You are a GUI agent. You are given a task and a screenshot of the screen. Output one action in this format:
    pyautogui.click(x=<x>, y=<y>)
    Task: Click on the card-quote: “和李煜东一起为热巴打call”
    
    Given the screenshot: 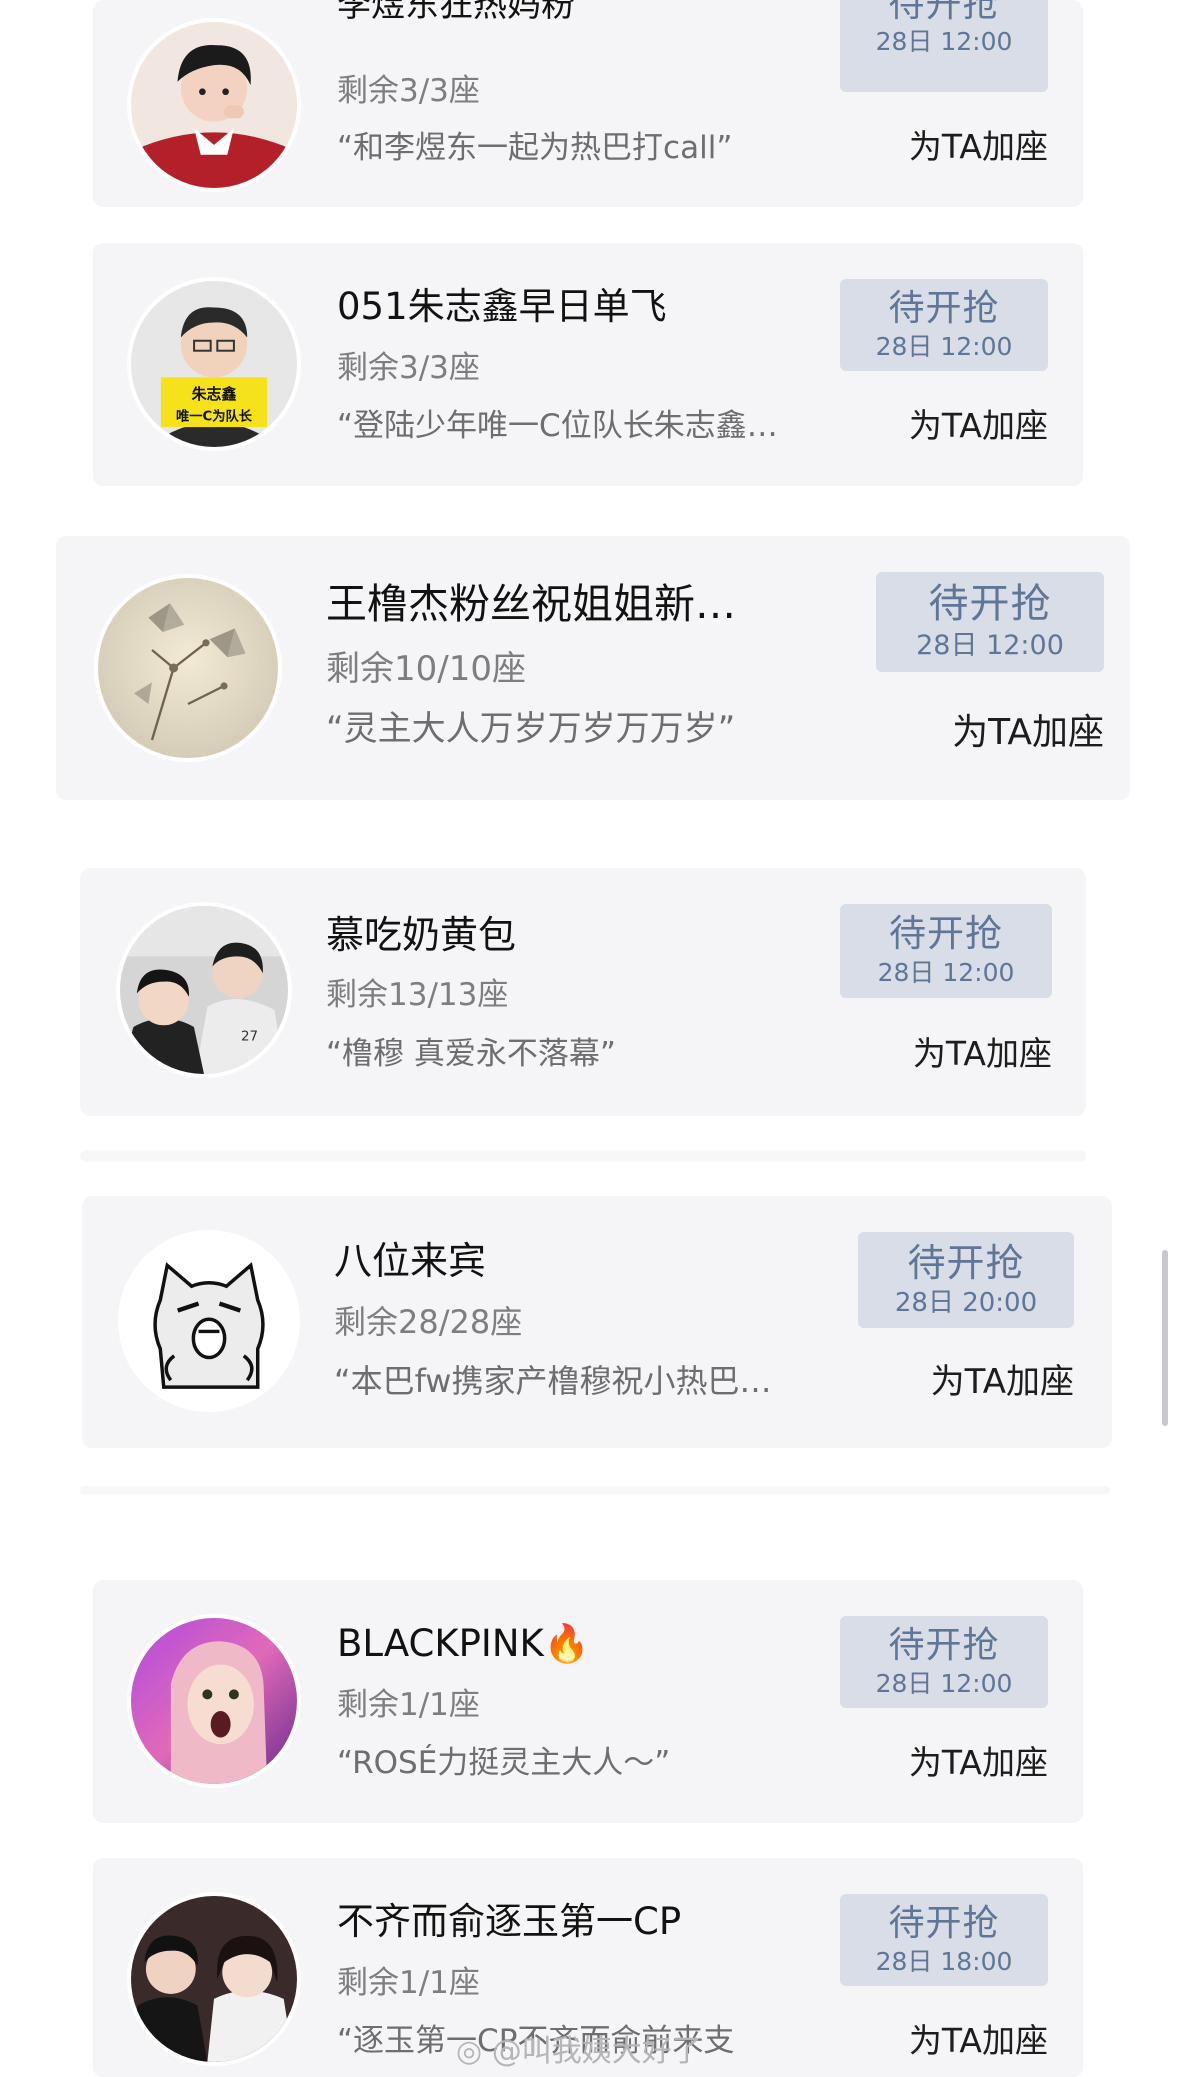 What is the action you would take?
    pyautogui.click(x=535, y=148)
    